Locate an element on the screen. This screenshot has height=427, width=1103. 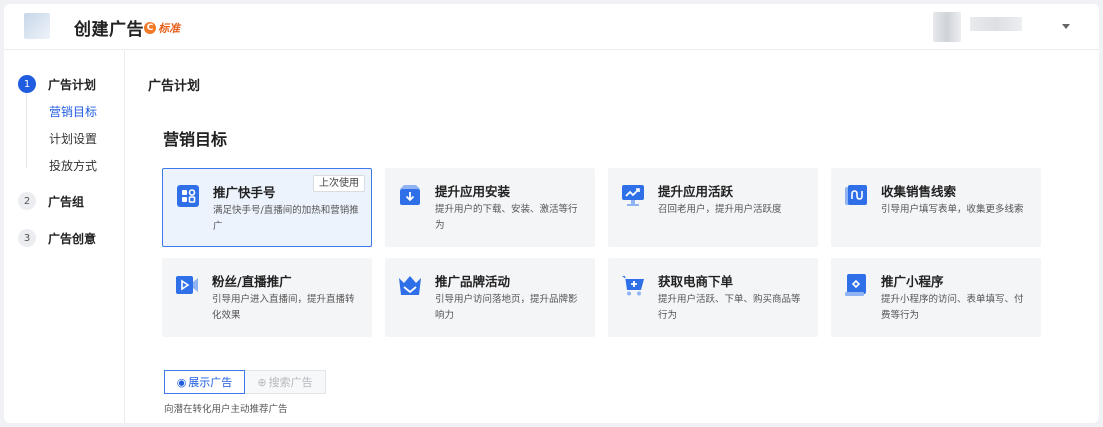
trend-screen-icon is located at coordinates (633, 195).